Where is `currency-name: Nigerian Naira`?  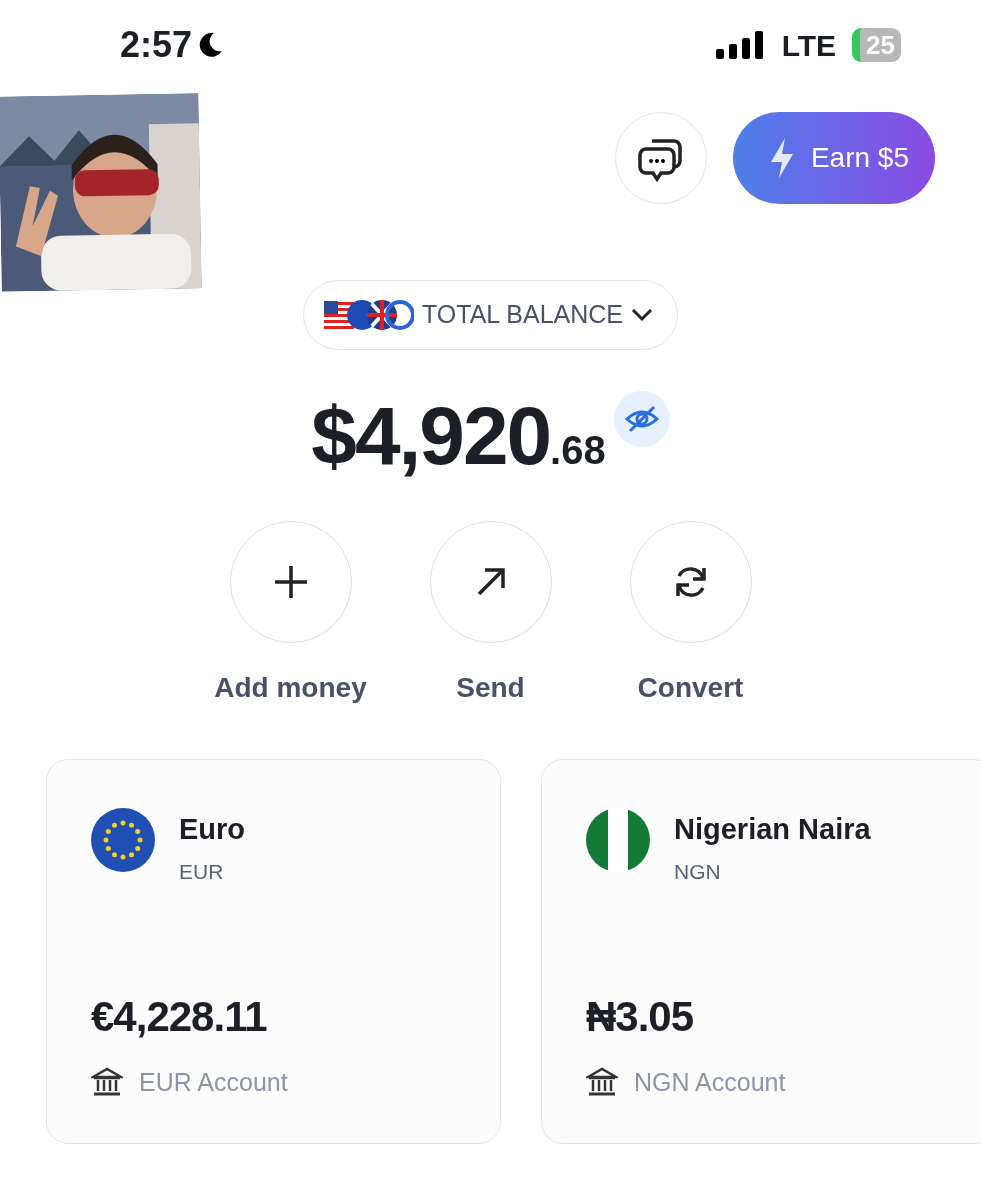
currency-name: Nigerian Naira is located at coordinates (772, 829).